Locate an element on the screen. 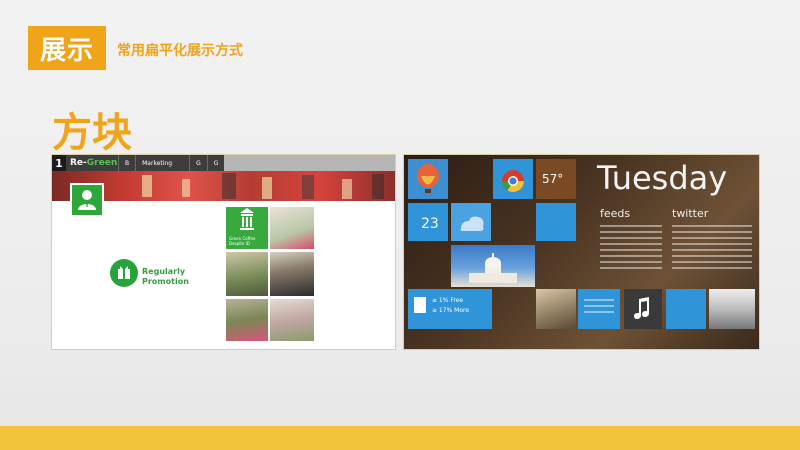 This screenshot has height=450, width=800. portrait-photo is located at coordinates (292, 274).